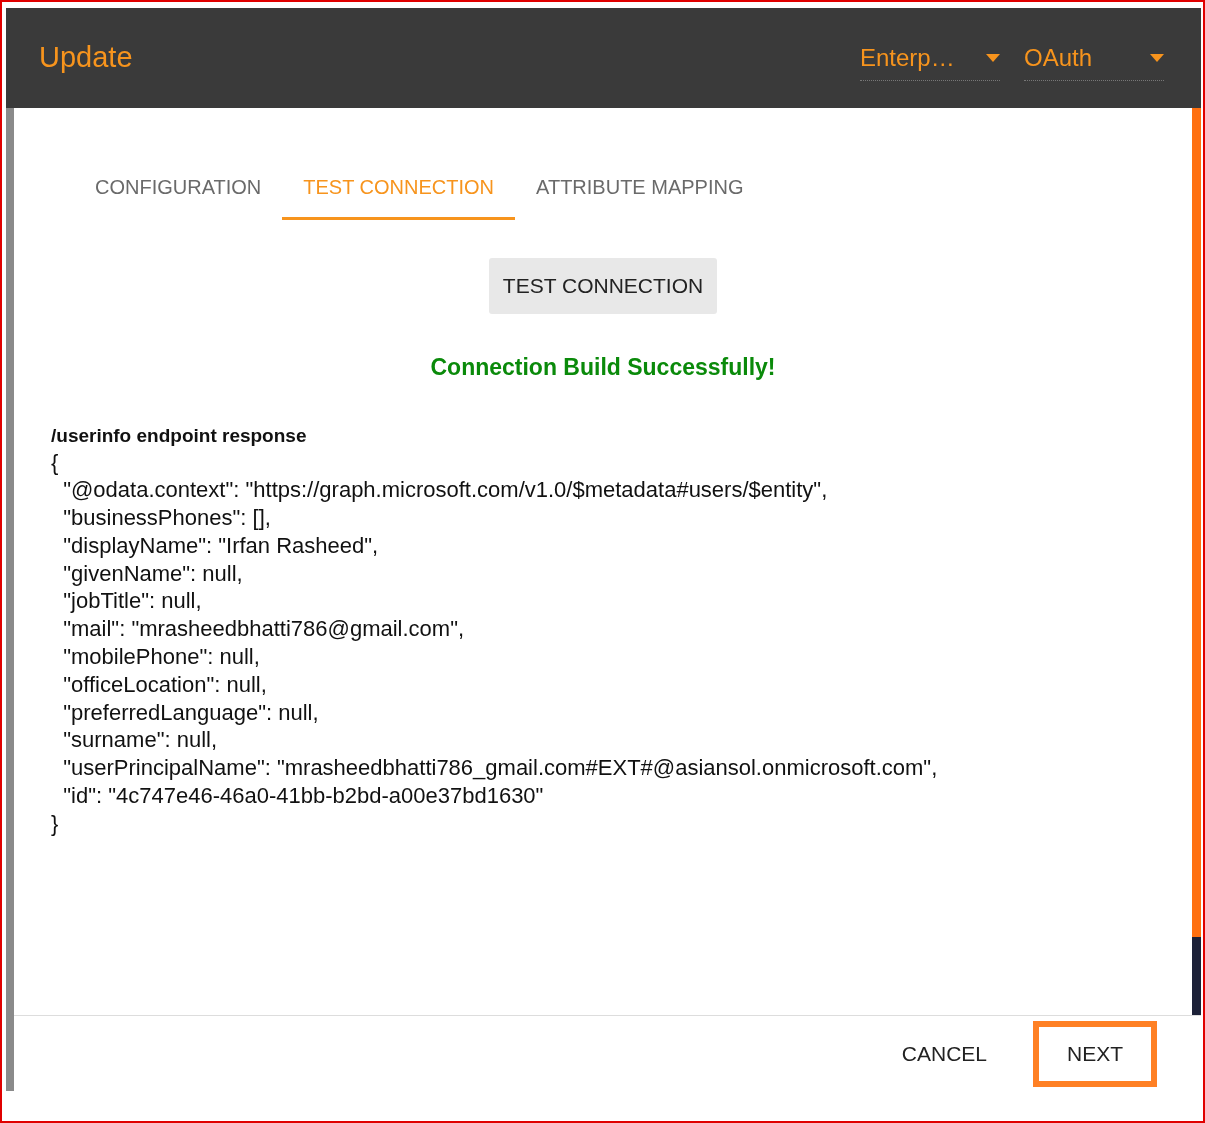 The width and height of the screenshot is (1205, 1123). Describe the element at coordinates (140, 740) in the screenshot. I see `response-line: "surname": null,` at that location.